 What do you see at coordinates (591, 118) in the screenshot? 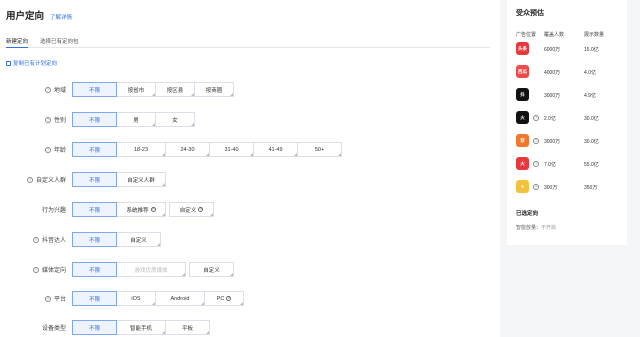
I see `audience-shows: 30.0亿` at bounding box center [591, 118].